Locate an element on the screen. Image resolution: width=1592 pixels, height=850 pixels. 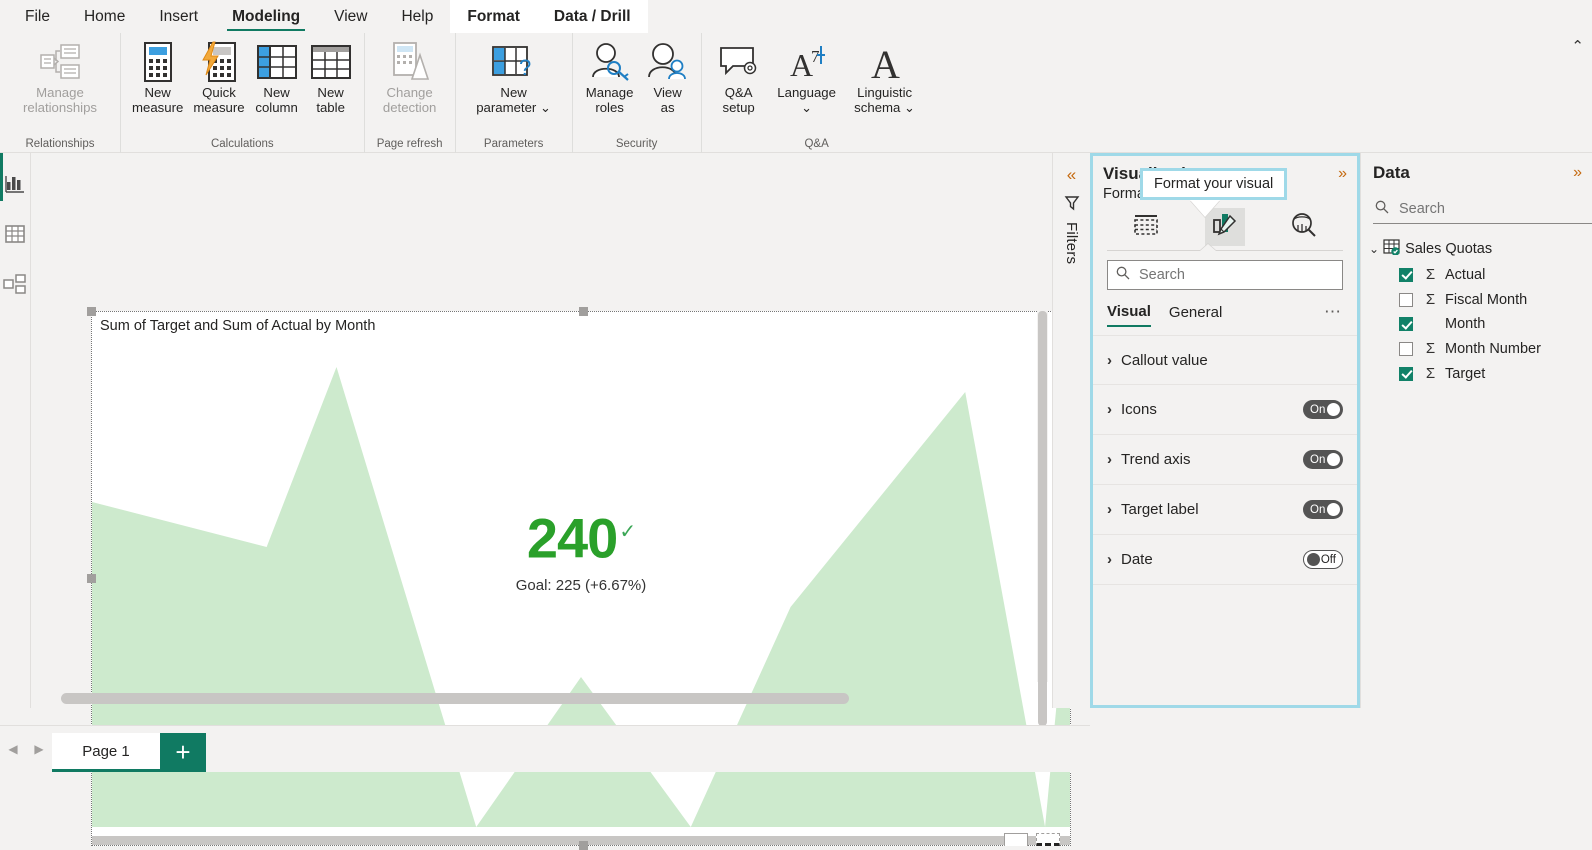
build-visual-icon is located at coordinates (1146, 227).